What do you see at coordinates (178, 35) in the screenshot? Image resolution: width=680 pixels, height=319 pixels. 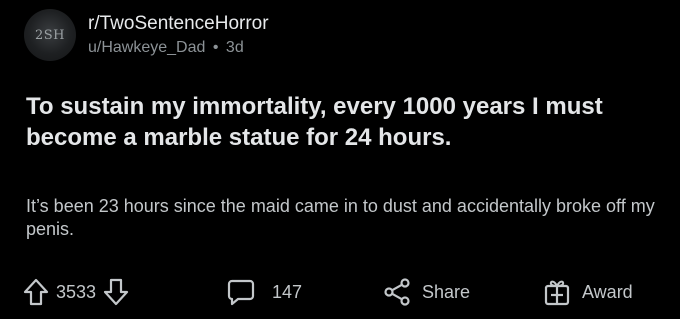 I see `post-meta: r/TwoSentenceHorror u/Hawkeye_Dad • 3d` at bounding box center [178, 35].